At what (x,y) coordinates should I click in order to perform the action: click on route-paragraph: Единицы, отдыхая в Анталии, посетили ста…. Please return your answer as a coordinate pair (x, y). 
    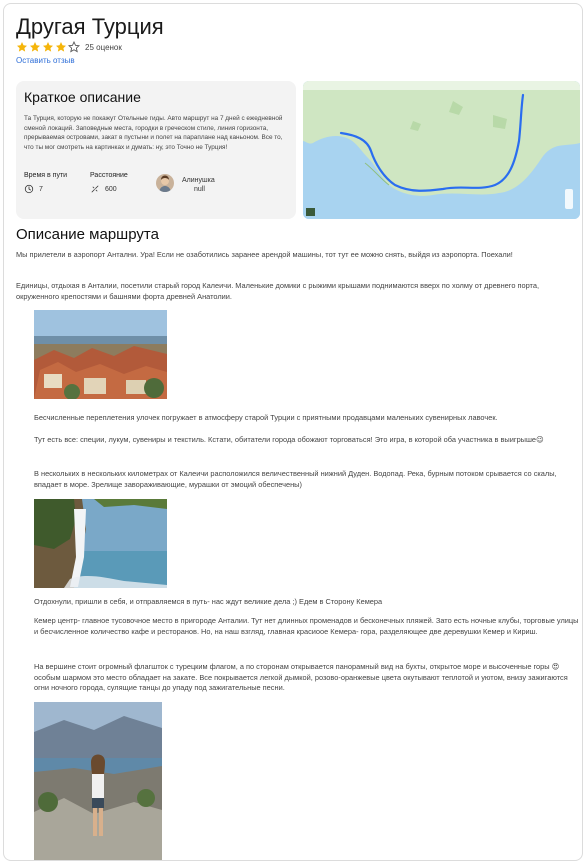
    Looking at the image, I should click on (278, 291).